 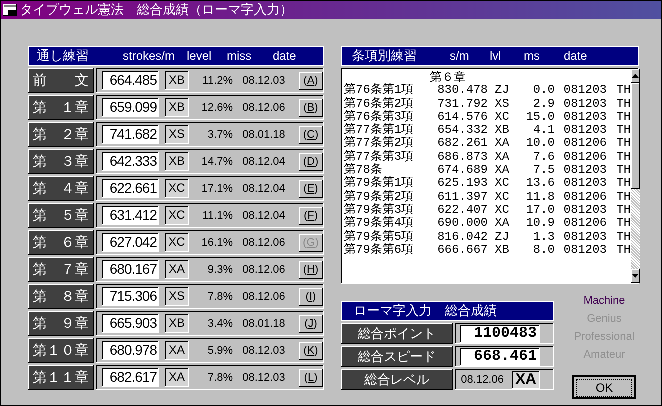 What do you see at coordinates (200, 56) in the screenshot?
I see `column-header: level` at bounding box center [200, 56].